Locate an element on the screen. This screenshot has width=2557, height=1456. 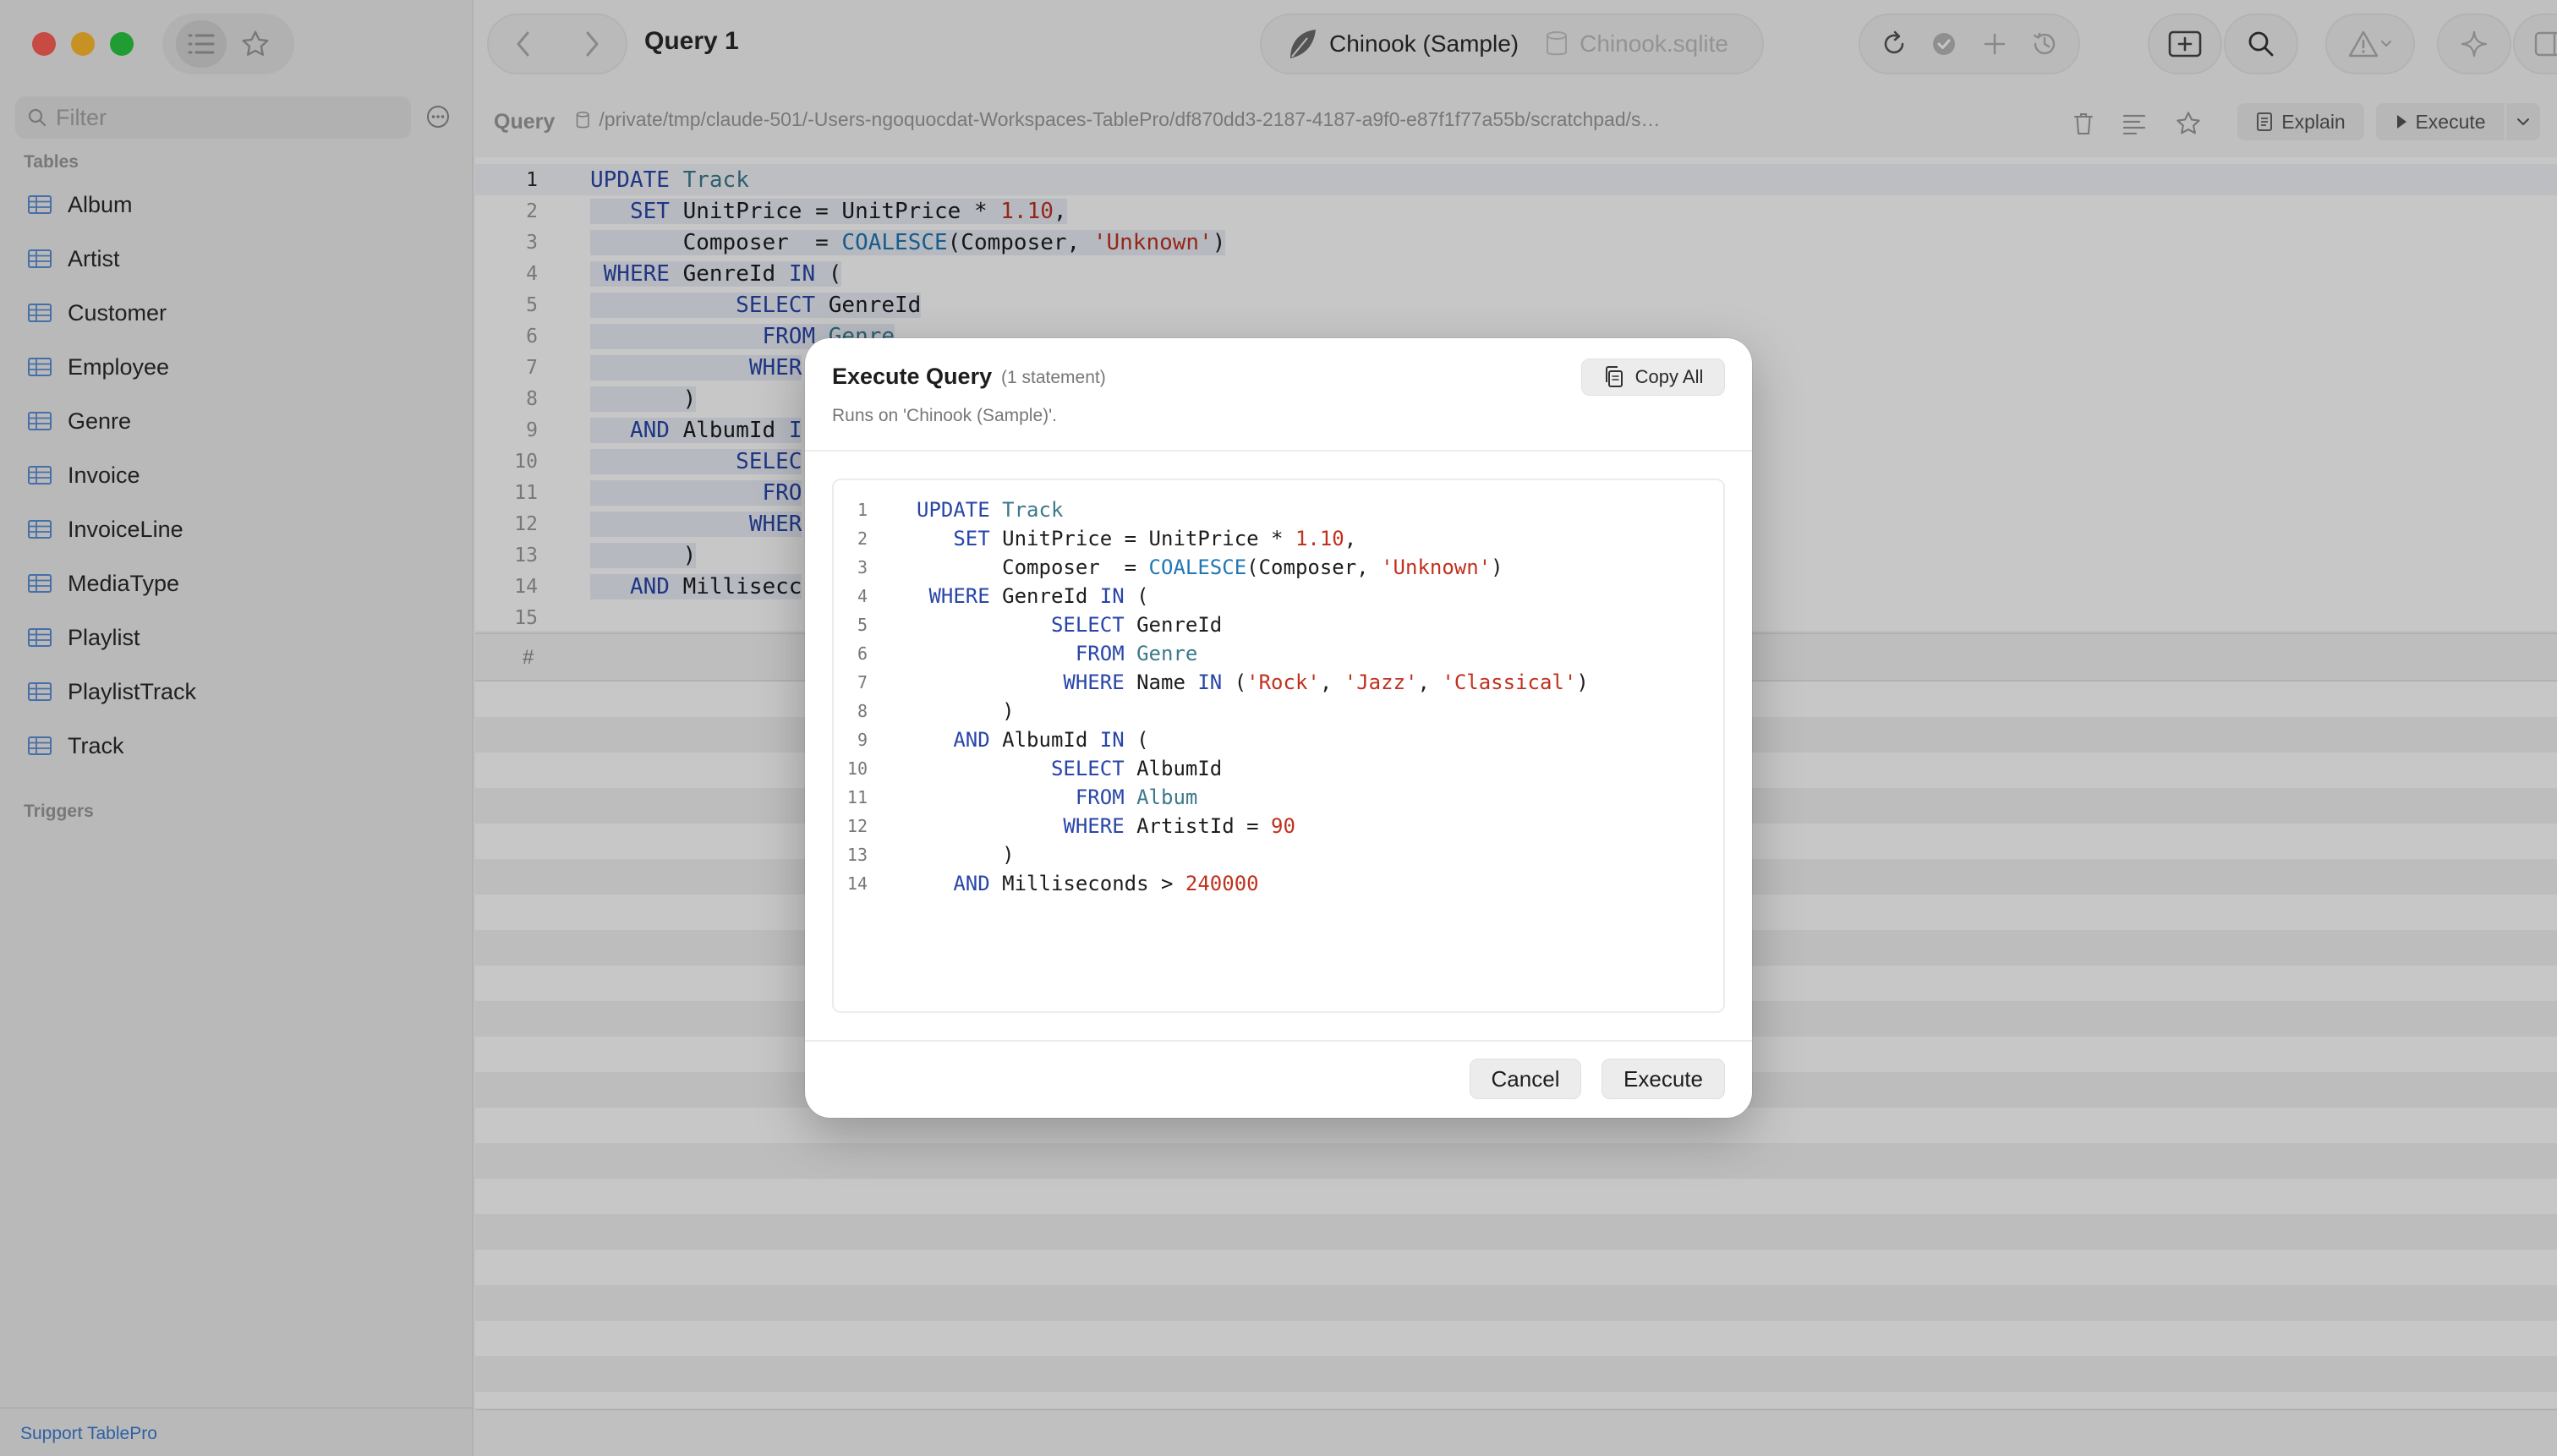
line-number: 1 is located at coordinates (862, 510).